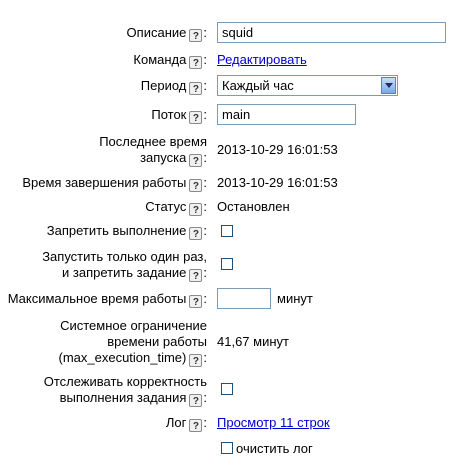  Describe the element at coordinates (274, 448) in the screenshot. I see `clear-log-label: очистить лог` at that location.